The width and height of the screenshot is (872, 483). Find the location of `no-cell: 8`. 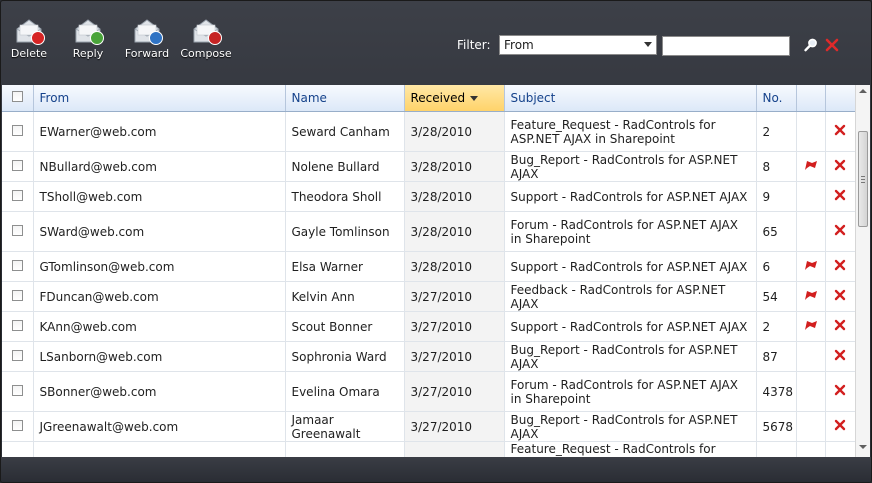

no-cell: 8 is located at coordinates (776, 166).